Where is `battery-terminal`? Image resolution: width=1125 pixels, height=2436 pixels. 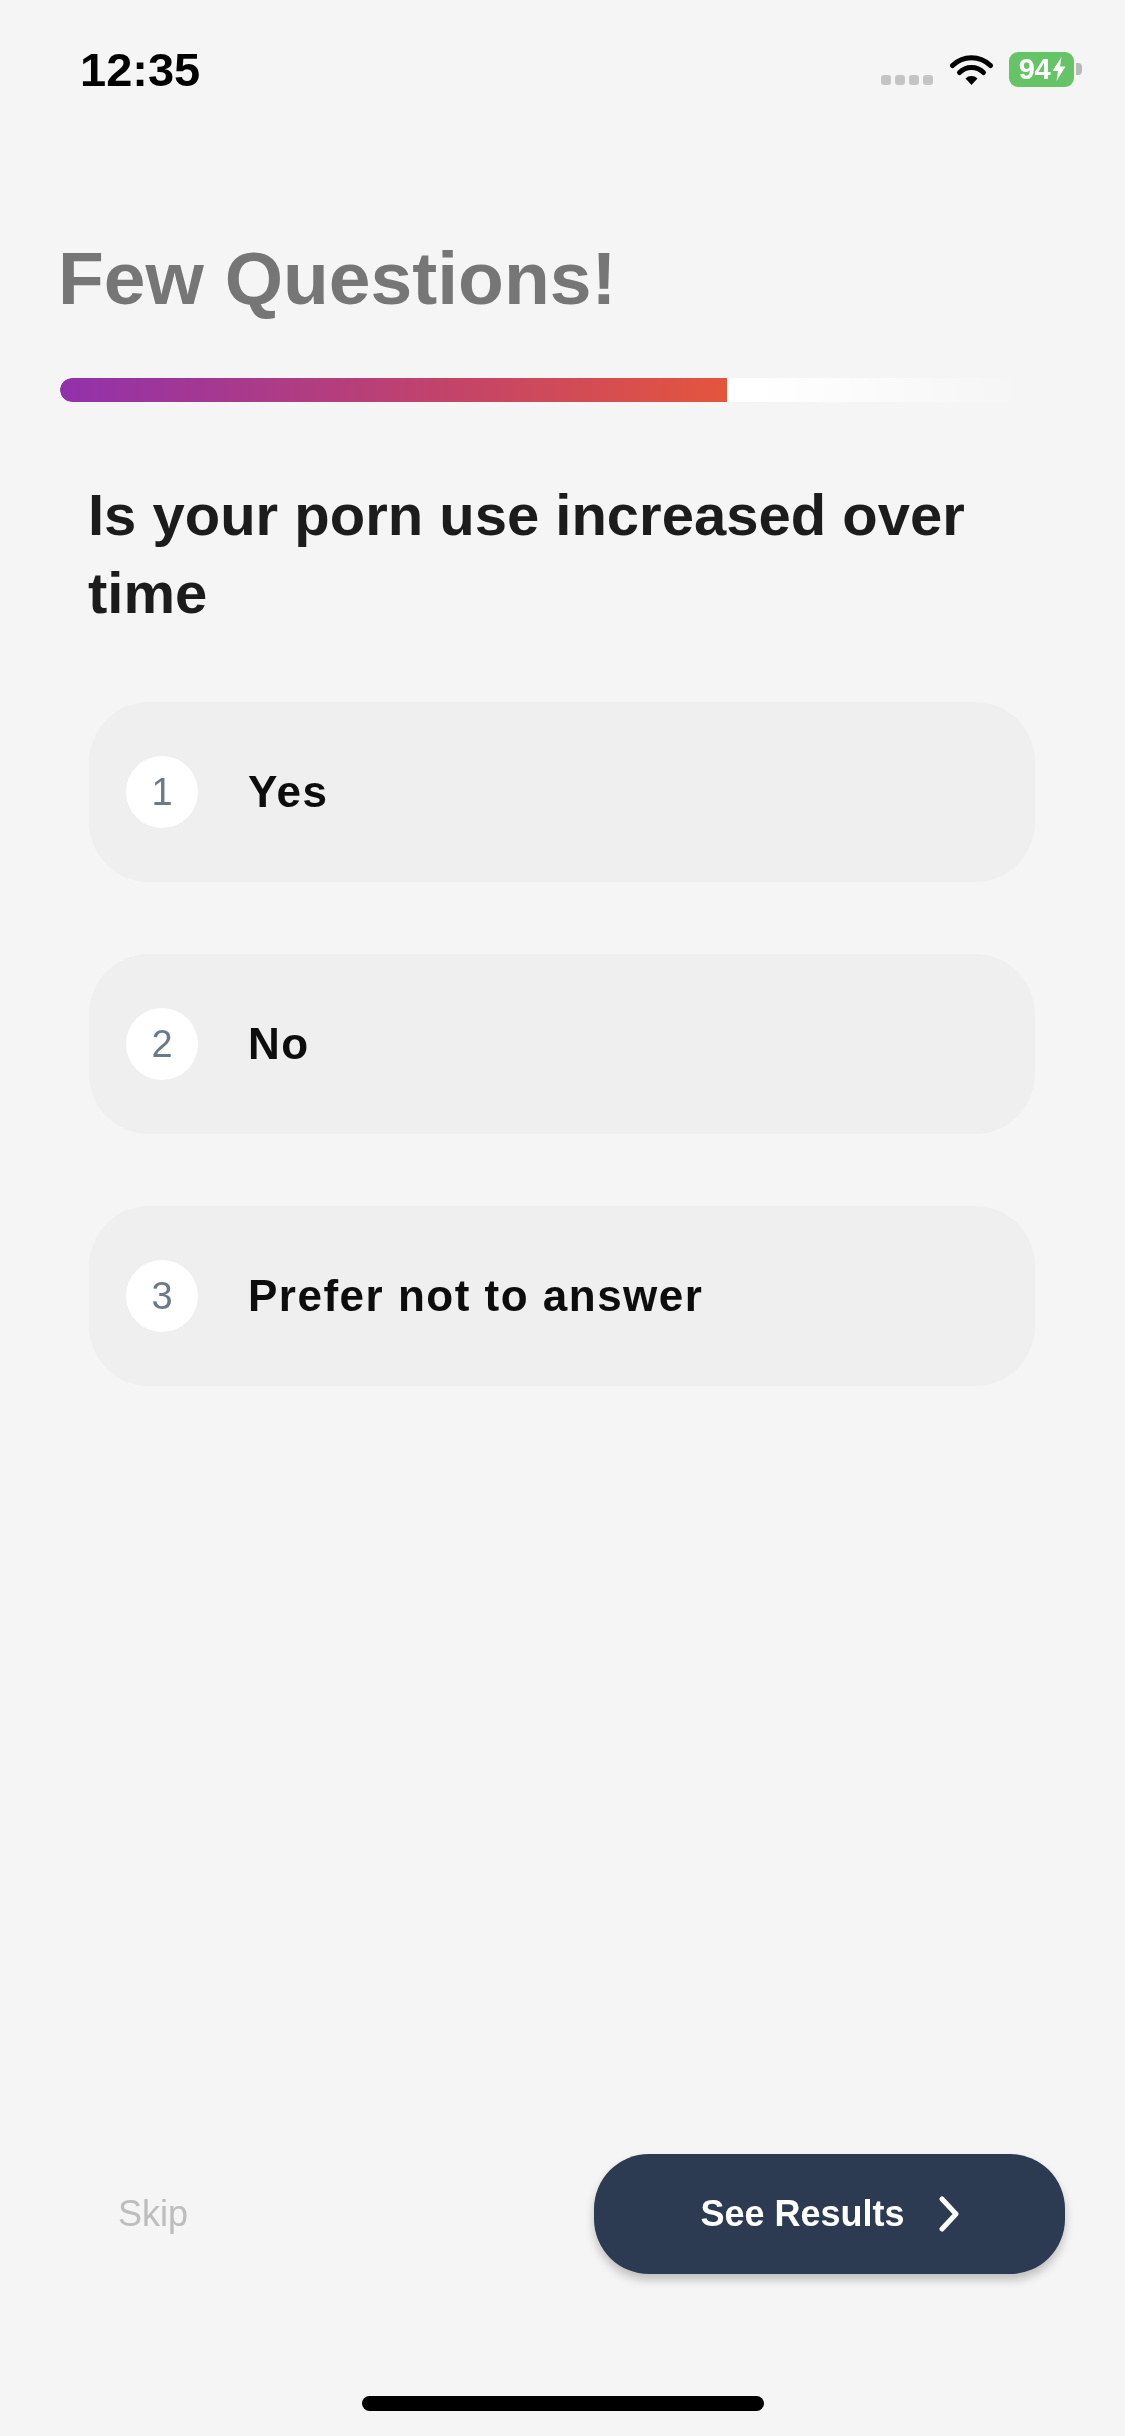
battery-terminal is located at coordinates (1079, 69).